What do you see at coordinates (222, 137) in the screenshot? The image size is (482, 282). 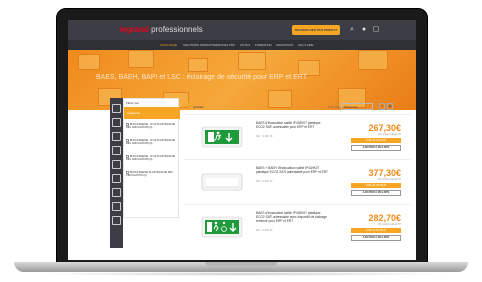 I see `product-image-exit-sign` at bounding box center [222, 137].